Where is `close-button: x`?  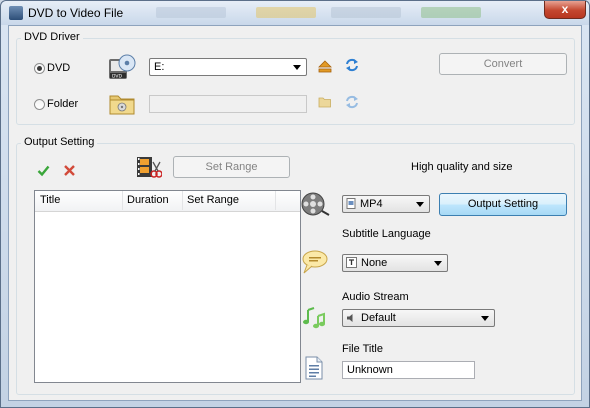 close-button: x is located at coordinates (565, 10).